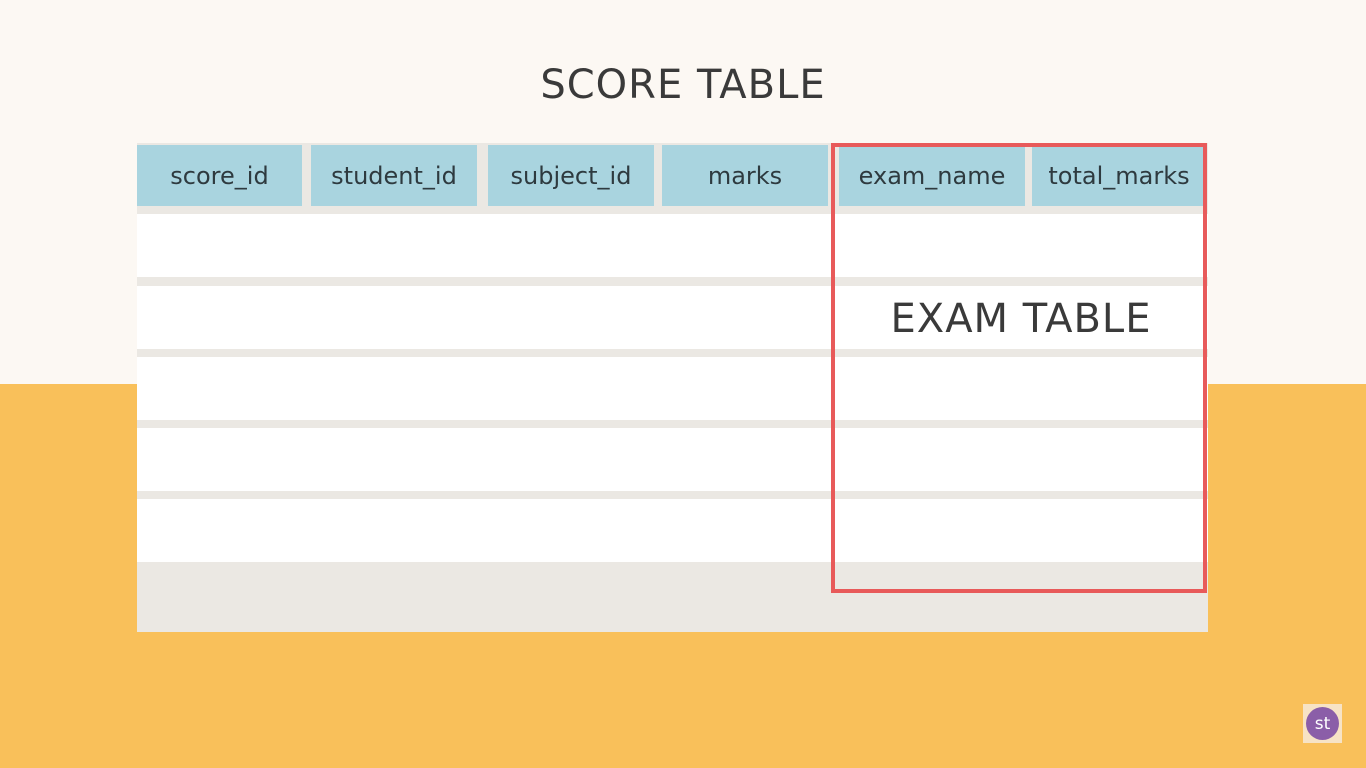  Describe the element at coordinates (571, 175) in the screenshot. I see `column-header-subject-id: subject_id` at that location.